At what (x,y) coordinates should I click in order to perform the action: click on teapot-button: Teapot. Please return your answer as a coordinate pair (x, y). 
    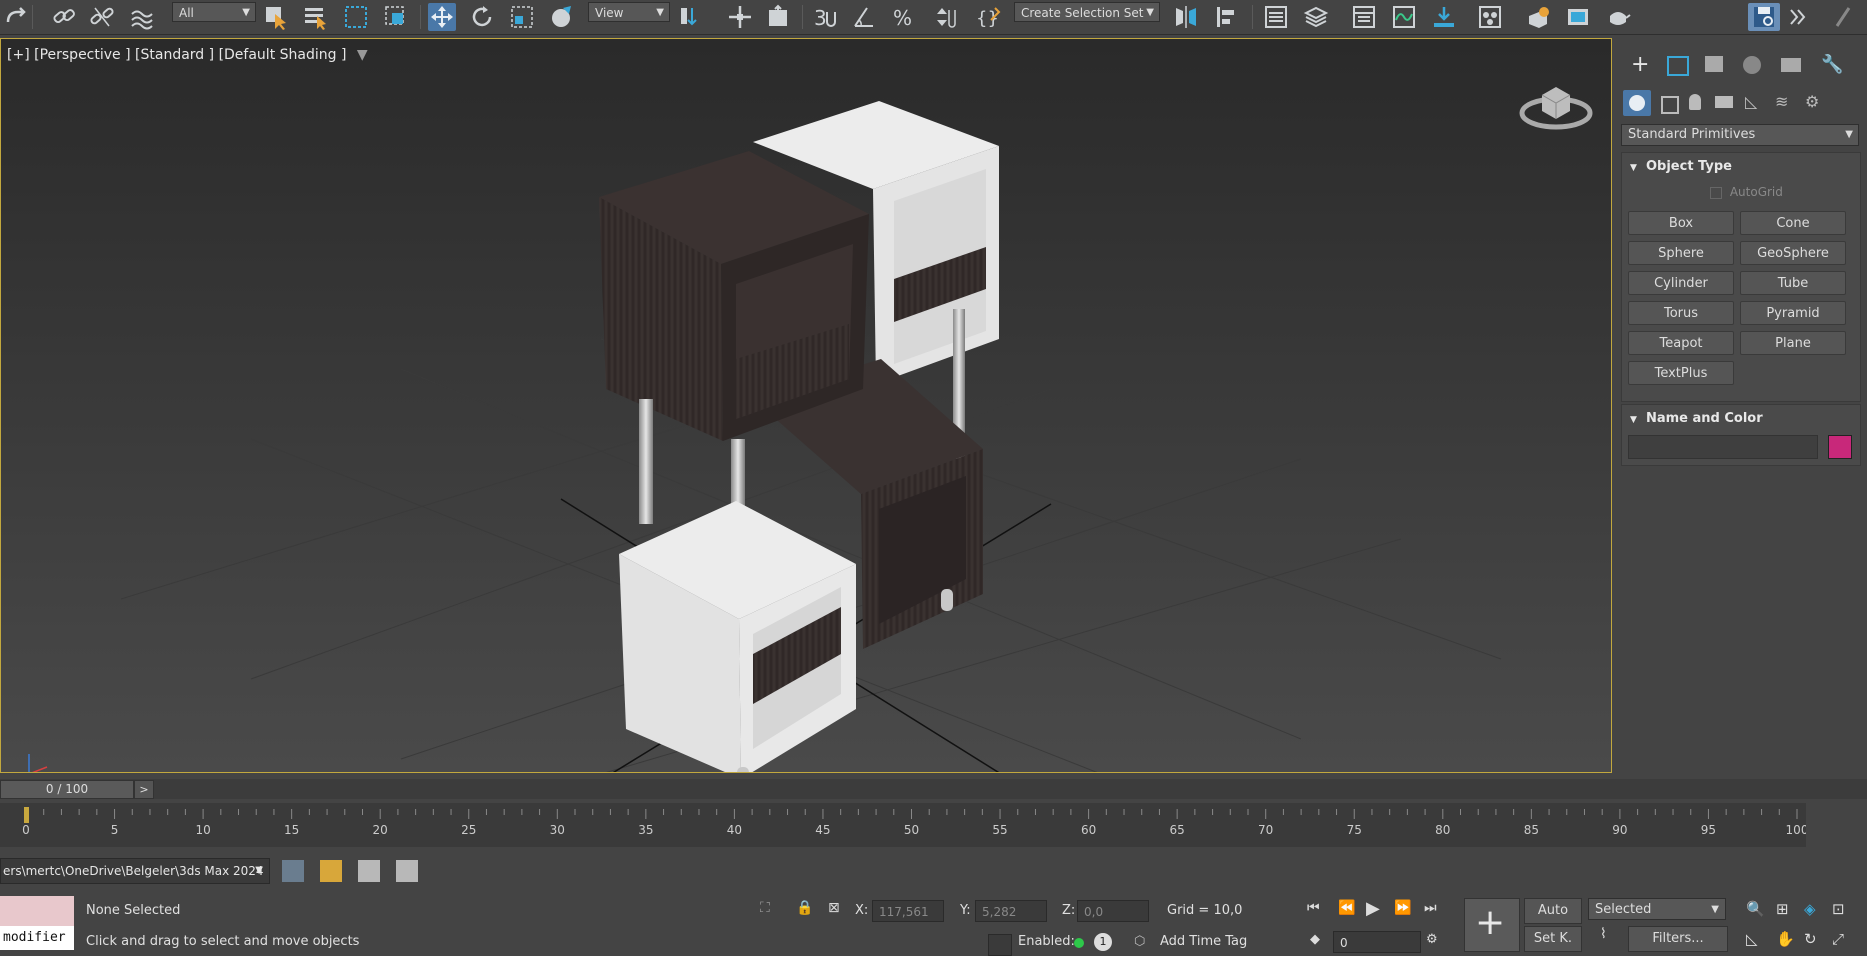
    Looking at the image, I should click on (1681, 343).